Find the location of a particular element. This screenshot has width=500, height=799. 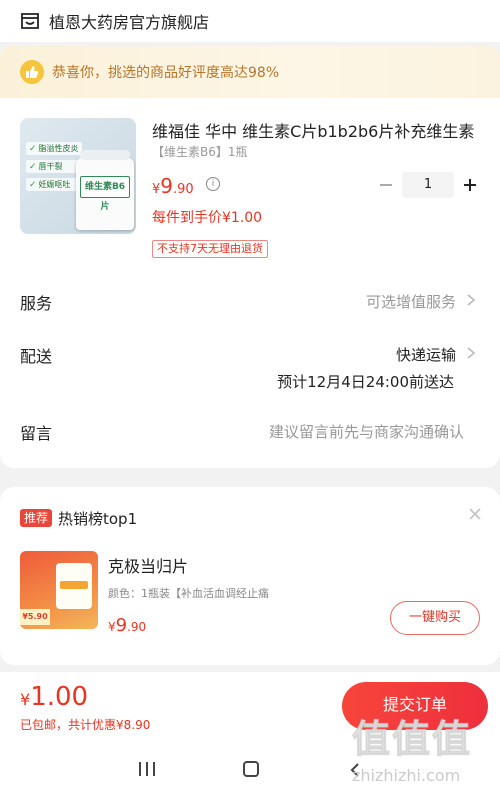

product-price: ¥ 9 .90 is located at coordinates (173, 186).